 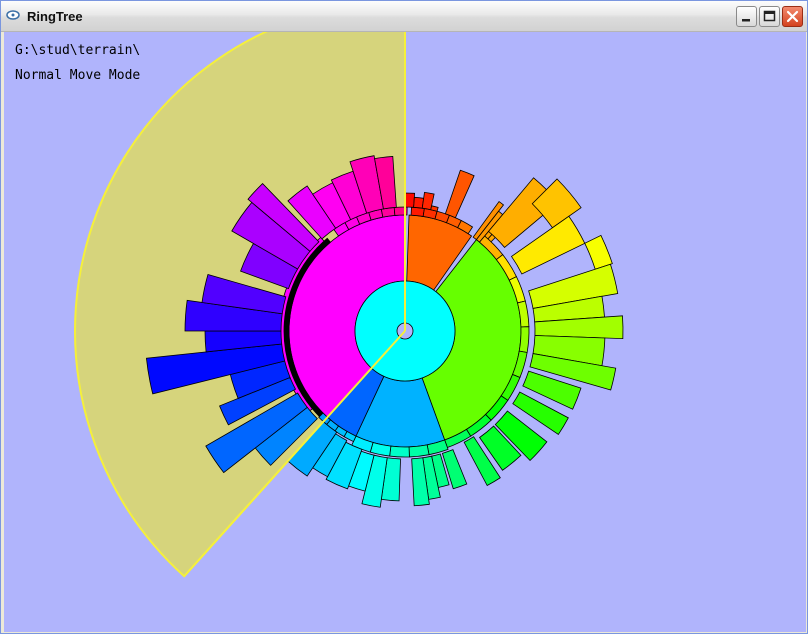 What do you see at coordinates (746, 20) in the screenshot?
I see `minimize-icon` at bounding box center [746, 20].